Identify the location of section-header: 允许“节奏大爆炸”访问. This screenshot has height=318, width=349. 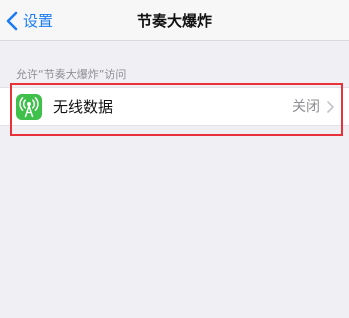
(71, 74).